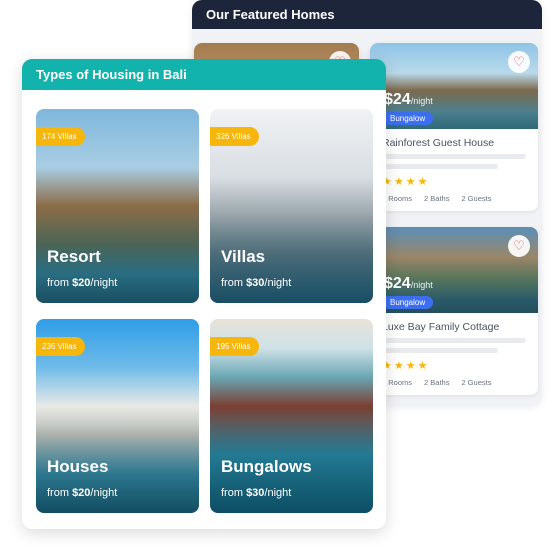  Describe the element at coordinates (78, 466) in the screenshot. I see `tile-name: Houses` at that location.